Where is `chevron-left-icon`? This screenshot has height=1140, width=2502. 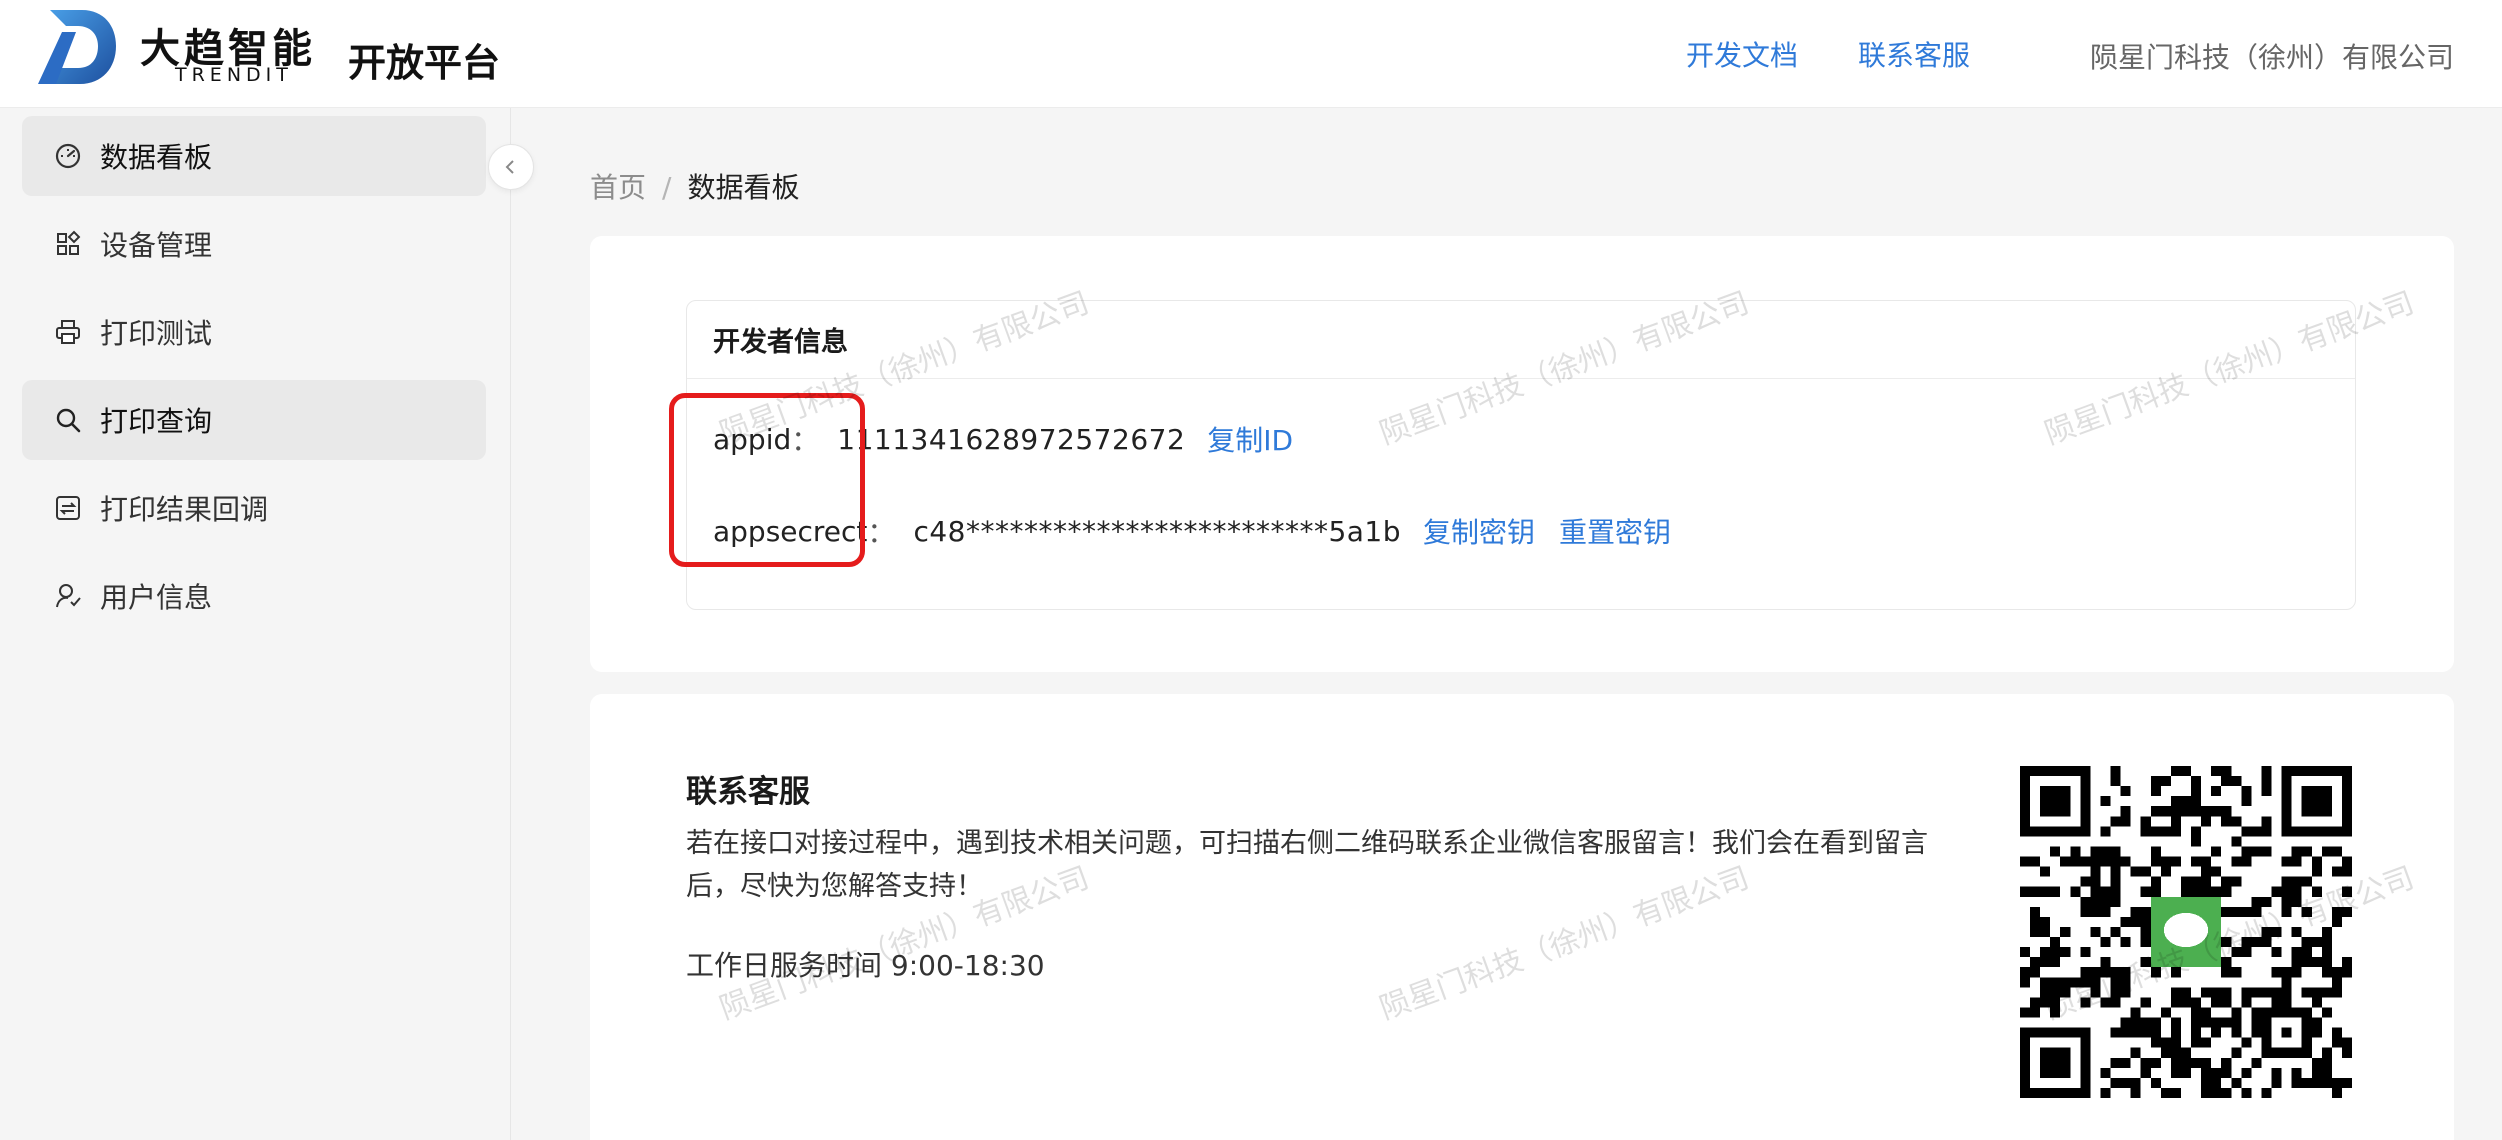 chevron-left-icon is located at coordinates (509, 167).